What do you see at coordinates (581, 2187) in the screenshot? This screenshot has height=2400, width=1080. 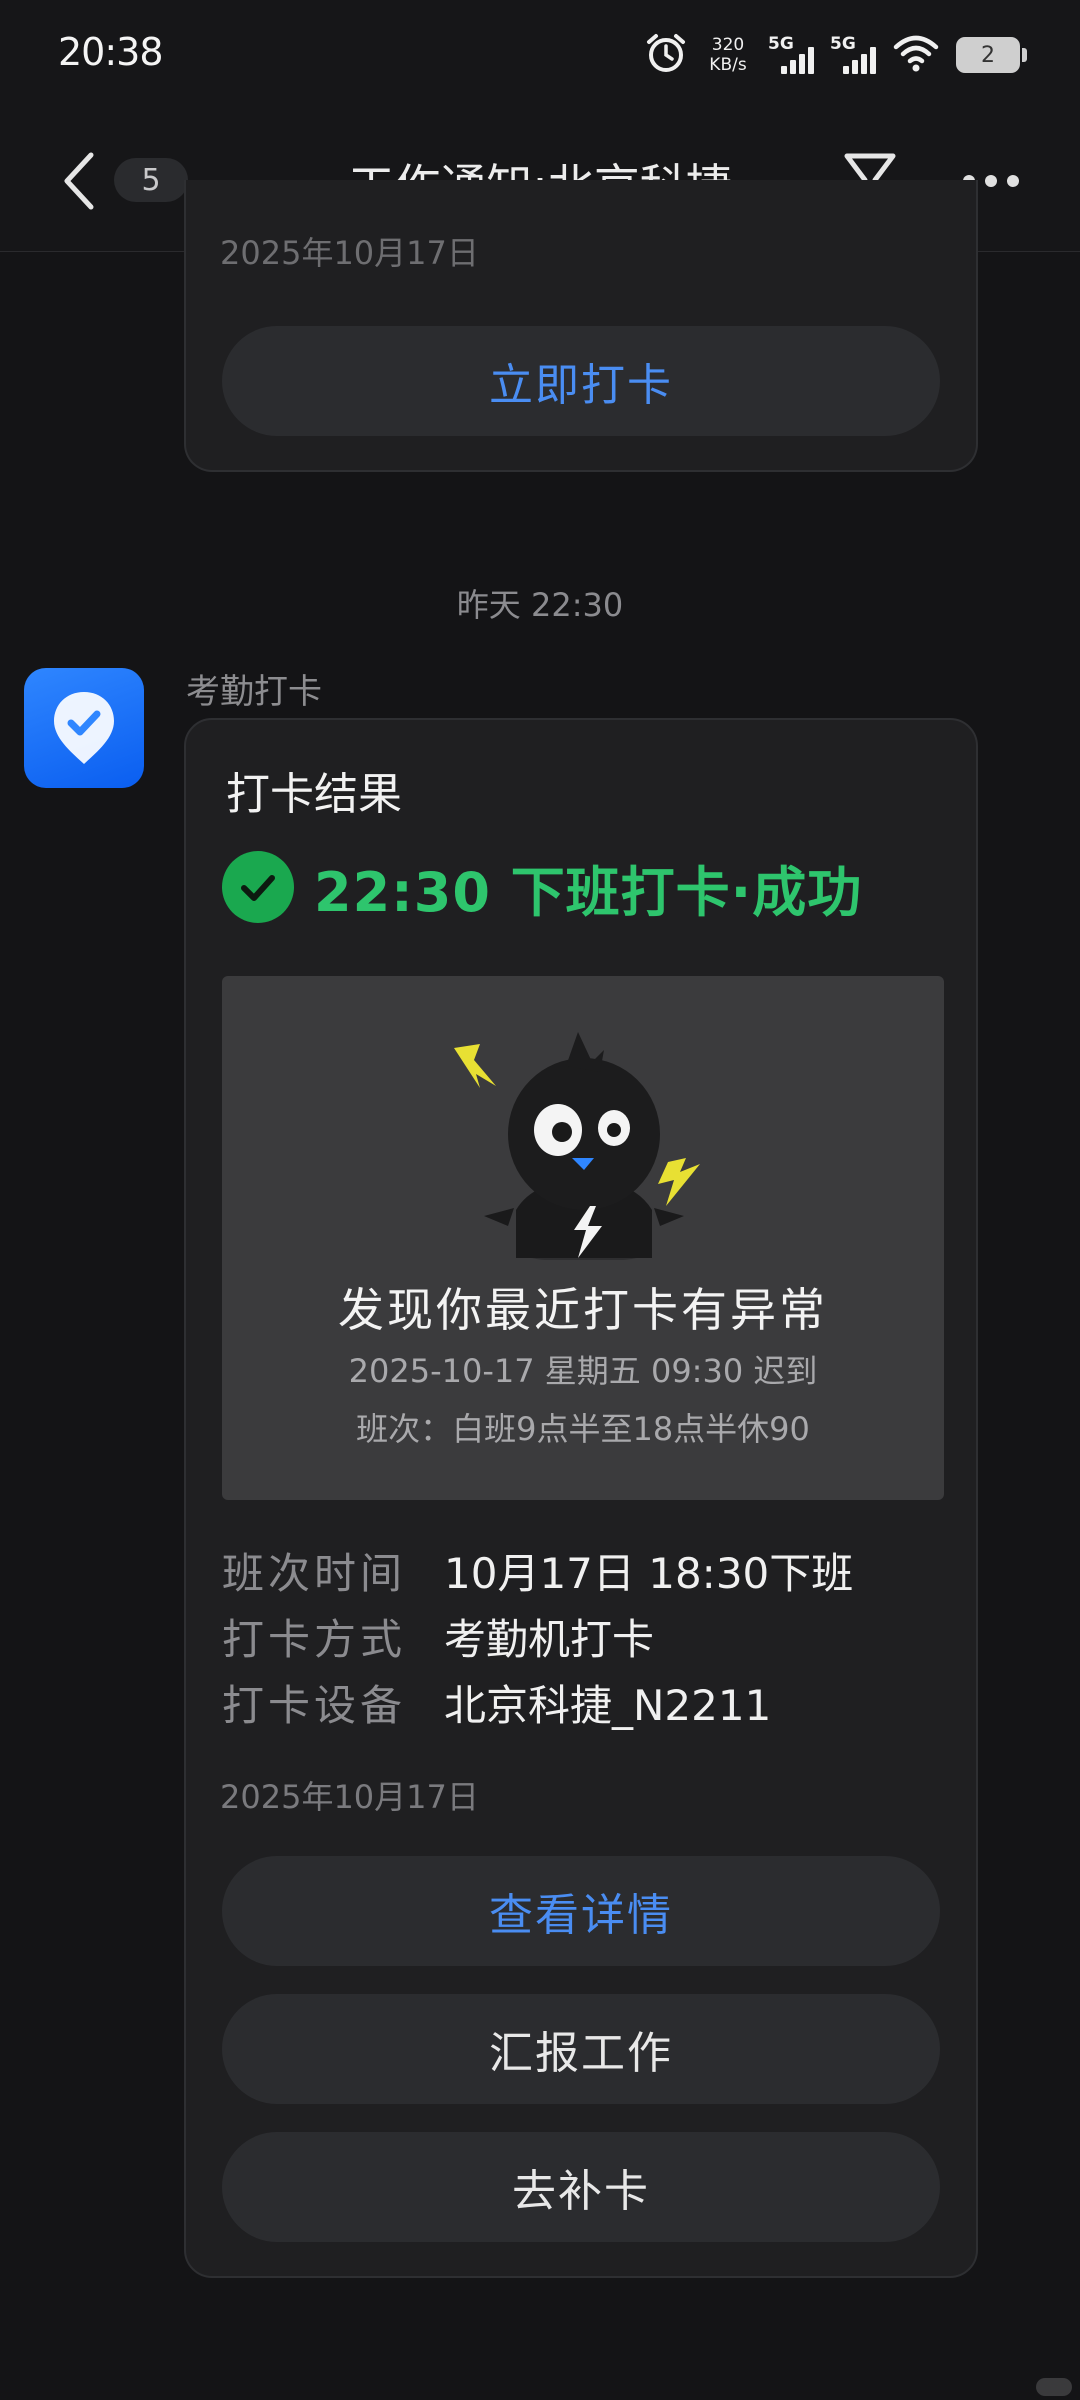 I see `make-up-clock-in-button: 去补卡` at bounding box center [581, 2187].